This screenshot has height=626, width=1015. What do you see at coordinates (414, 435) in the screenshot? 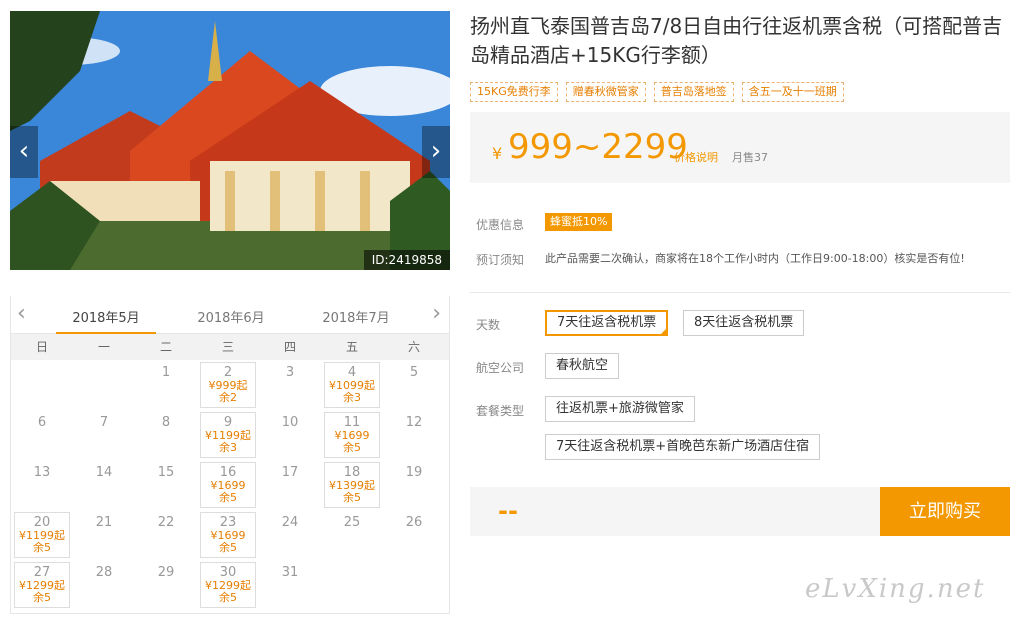
I see `calendar-day: 12` at bounding box center [414, 435].